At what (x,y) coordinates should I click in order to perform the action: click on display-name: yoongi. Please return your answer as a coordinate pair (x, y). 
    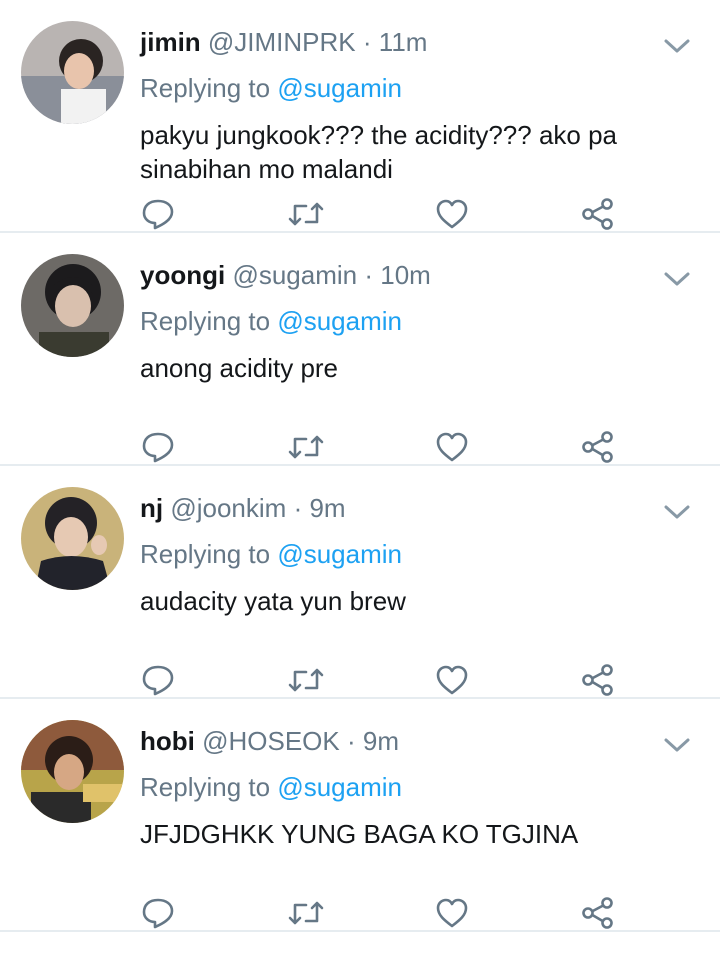
    Looking at the image, I should click on (182, 275).